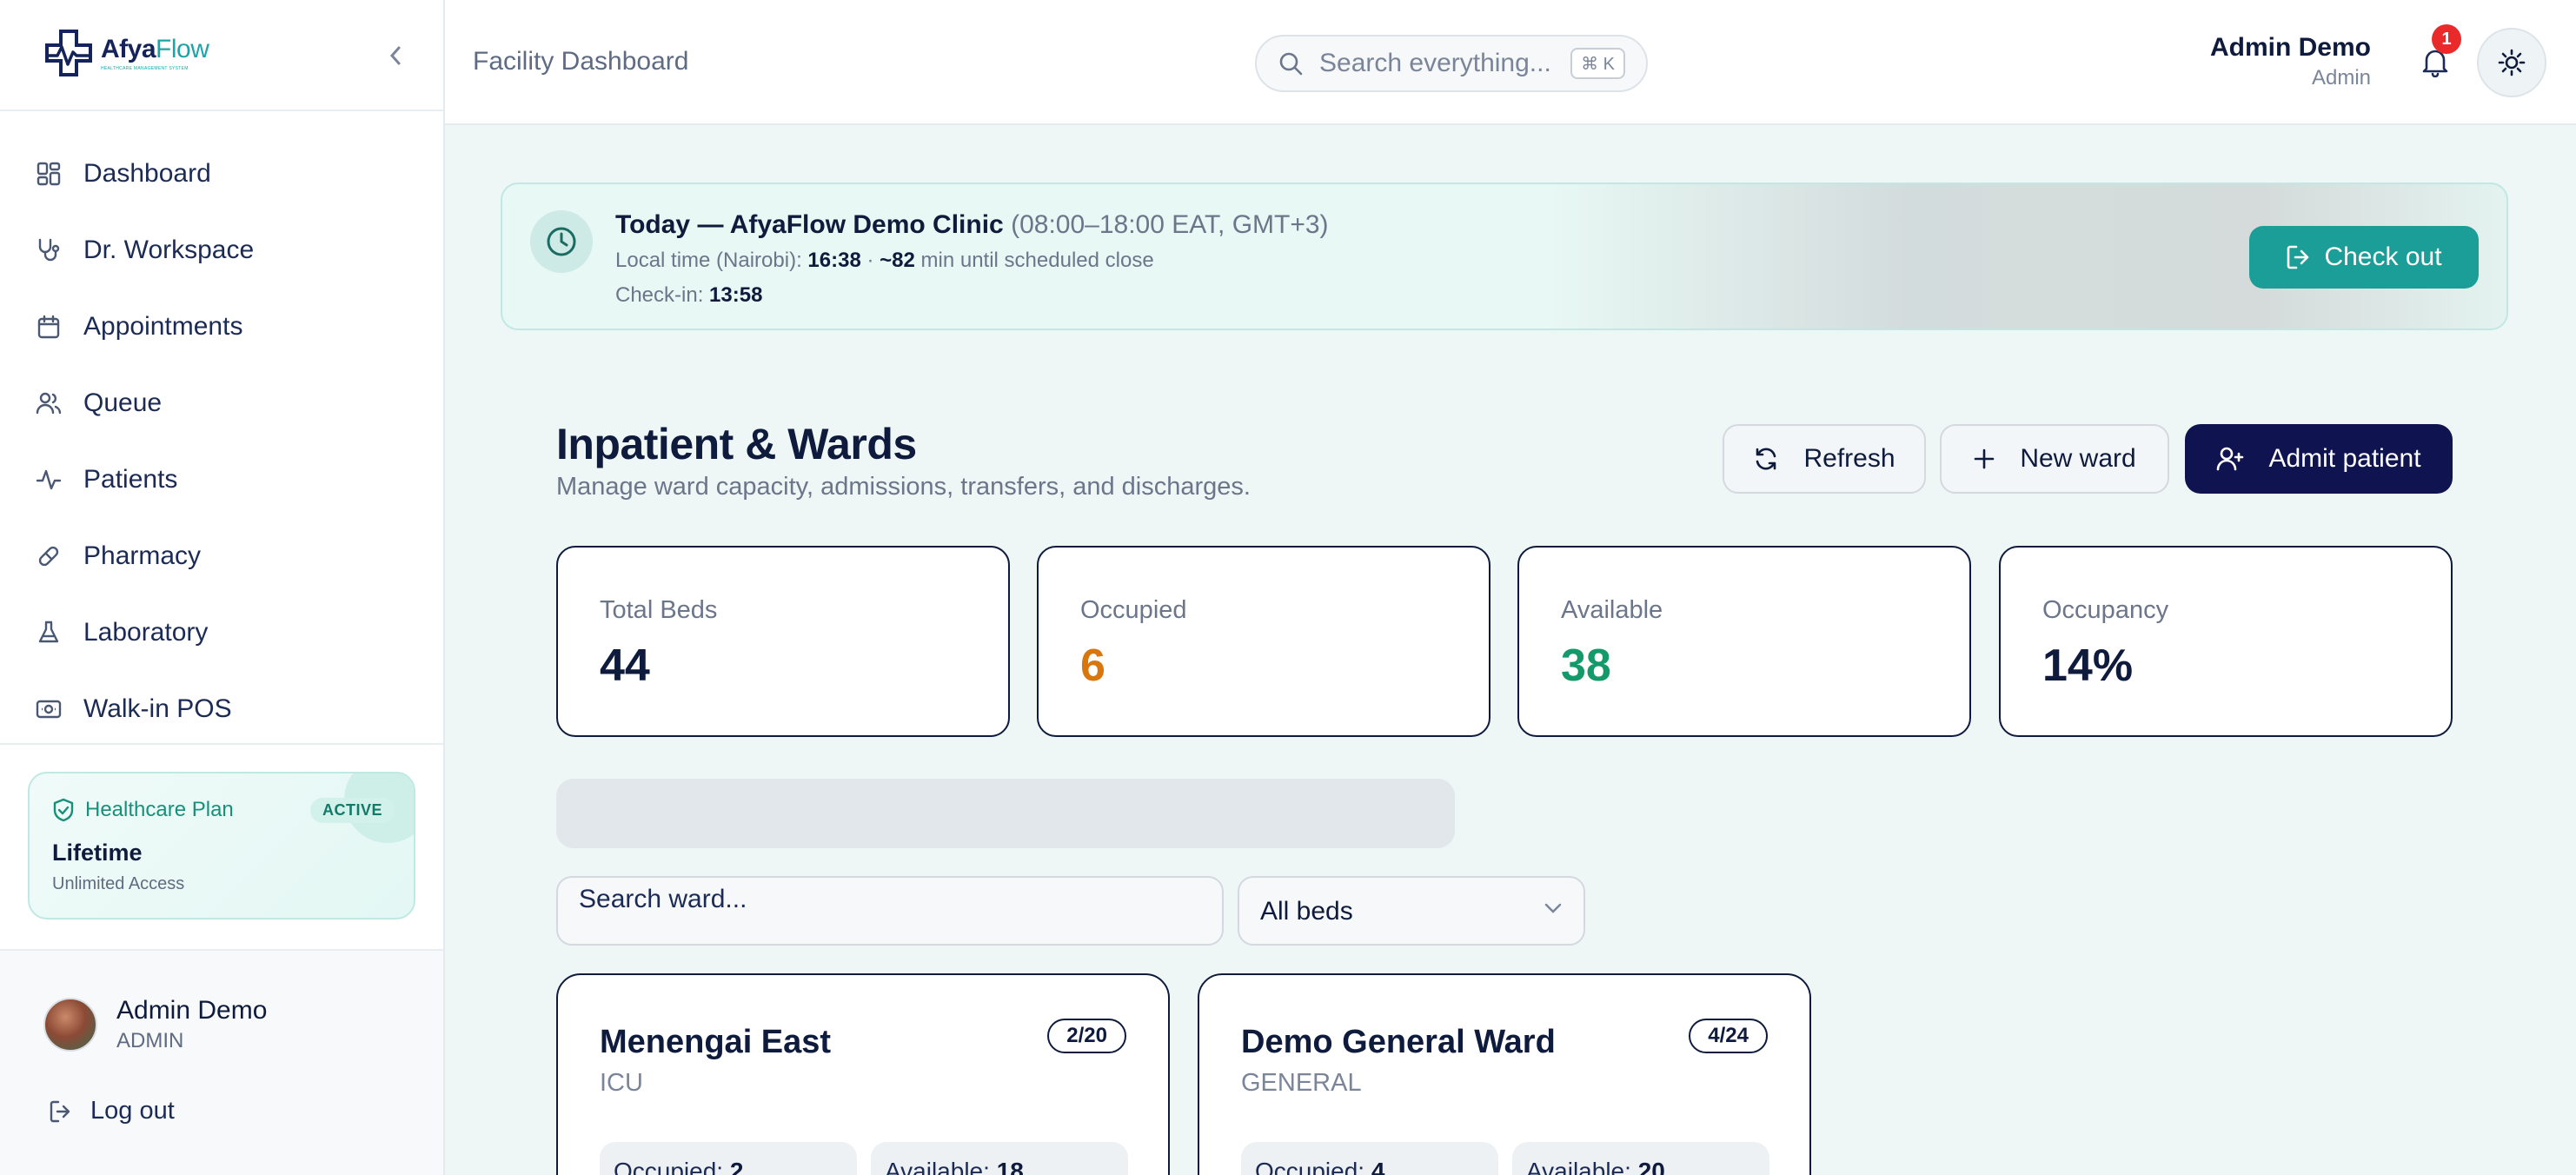 This screenshot has height=1175, width=2576. What do you see at coordinates (1553, 908) in the screenshot?
I see `chevron-down-icon` at bounding box center [1553, 908].